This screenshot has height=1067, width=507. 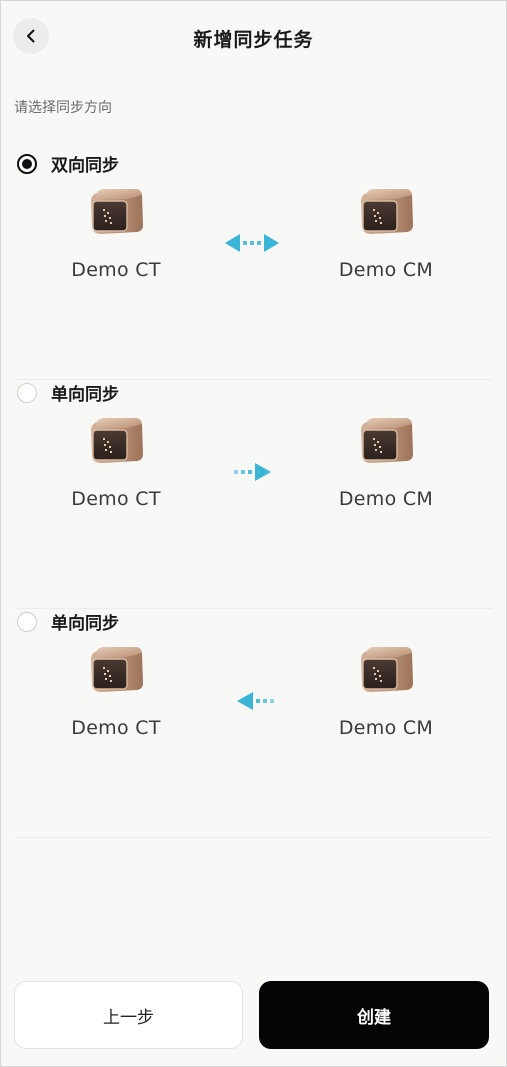 What do you see at coordinates (253, 40) in the screenshot?
I see `page-title: 新增同步任务` at bounding box center [253, 40].